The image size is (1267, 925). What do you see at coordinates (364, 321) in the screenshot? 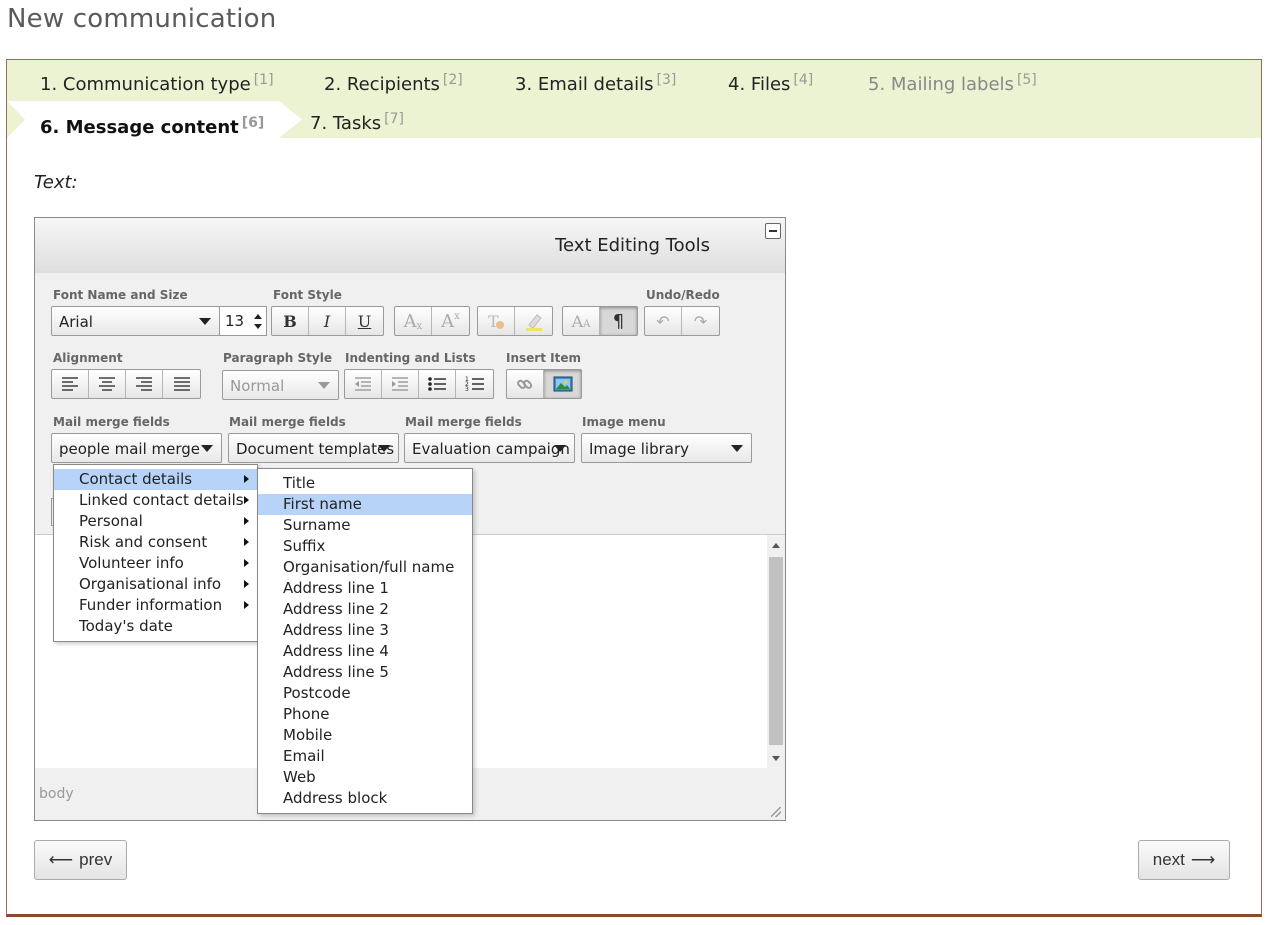
I see `underline-button: U` at bounding box center [364, 321].